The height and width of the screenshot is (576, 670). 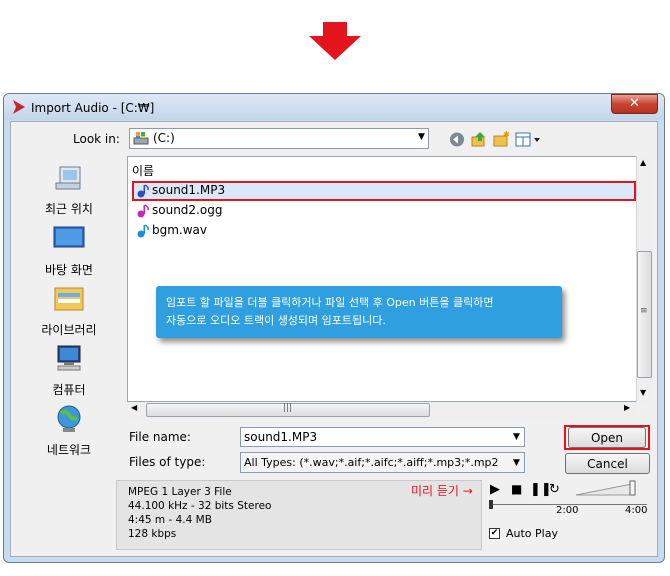 What do you see at coordinates (69, 209) in the screenshot?
I see `place-label: 최근 위치` at bounding box center [69, 209].